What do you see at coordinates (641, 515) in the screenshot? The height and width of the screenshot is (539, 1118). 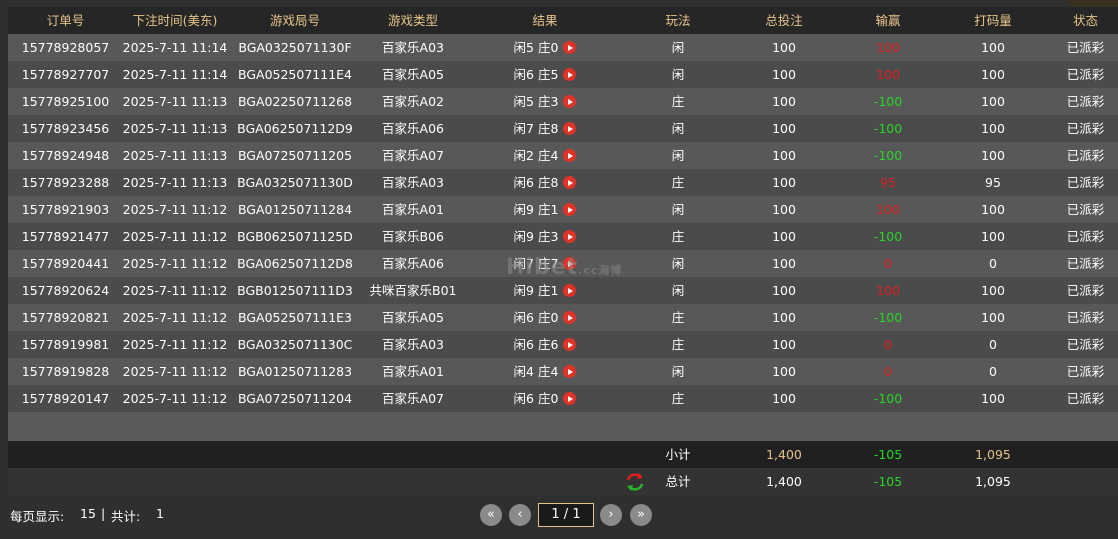 I see `last-page-icon: »` at bounding box center [641, 515].